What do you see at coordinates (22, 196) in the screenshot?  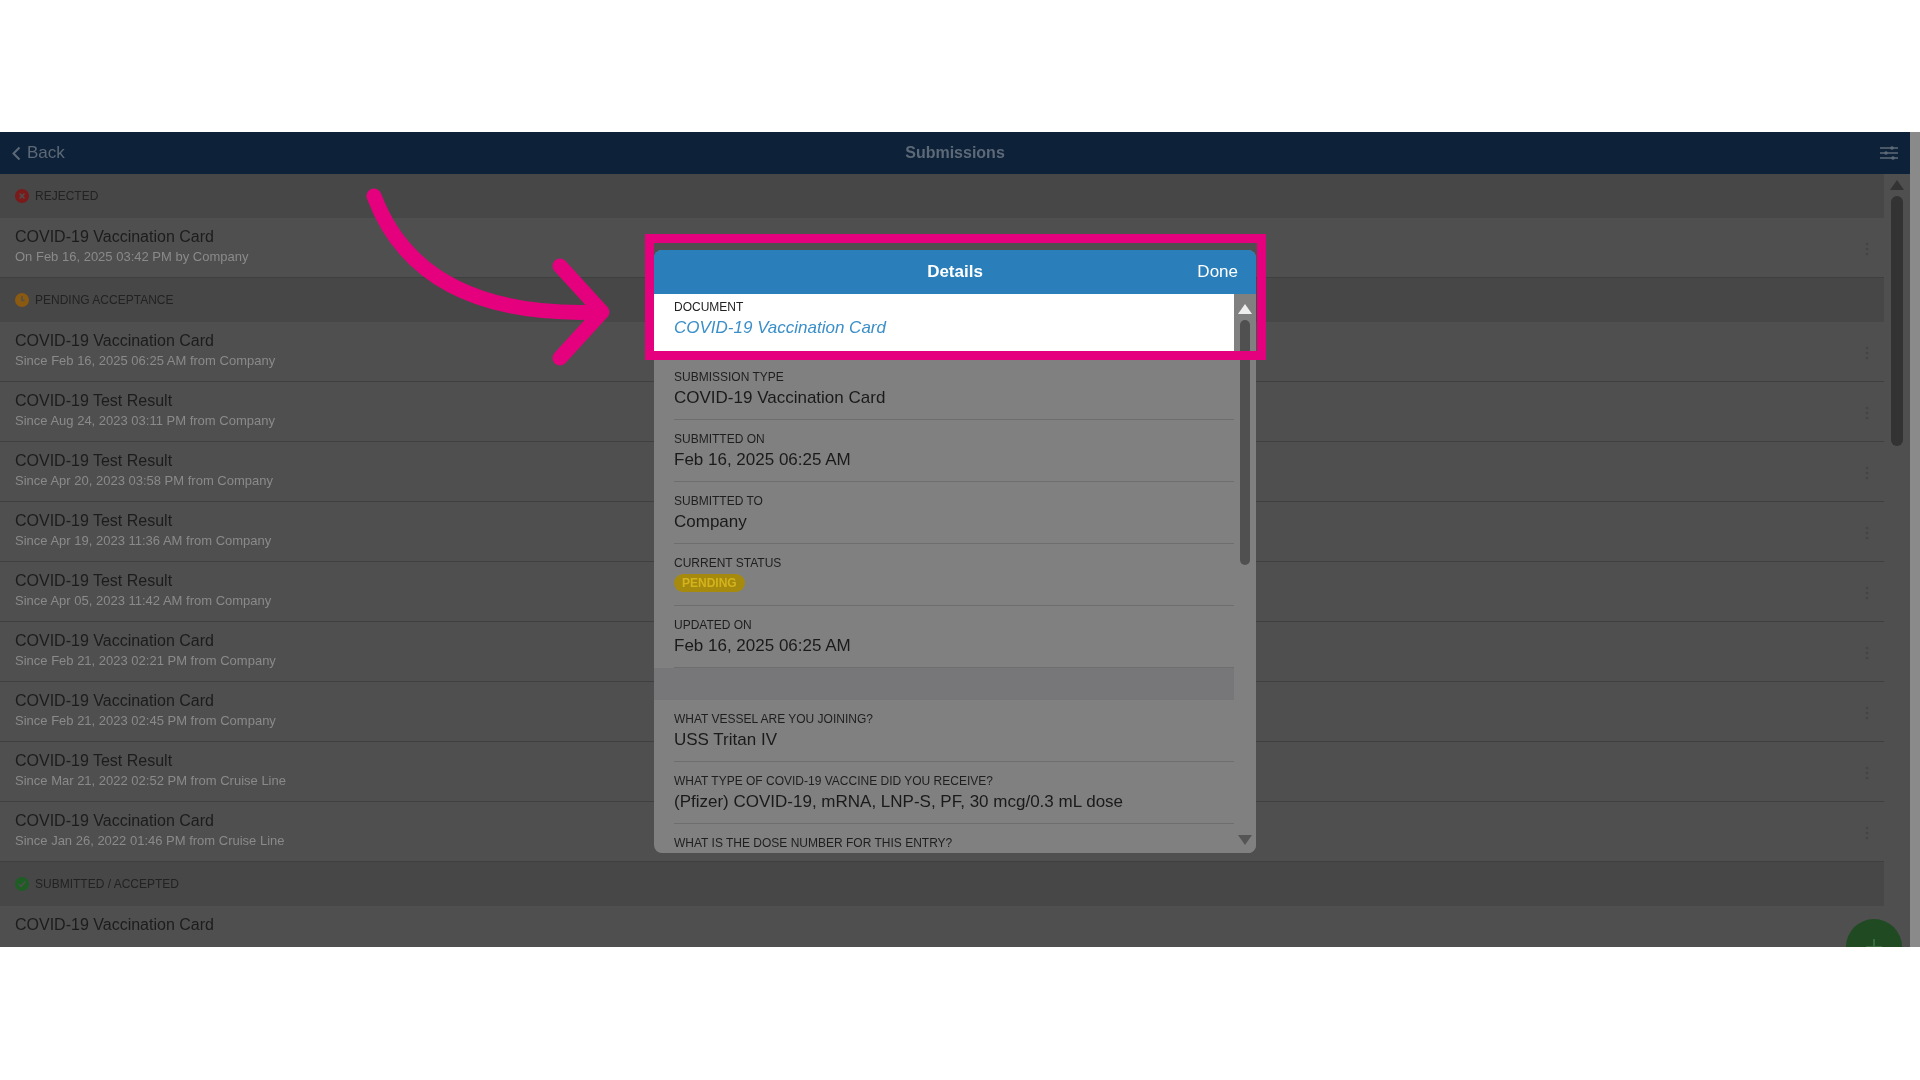 I see `error-icon` at bounding box center [22, 196].